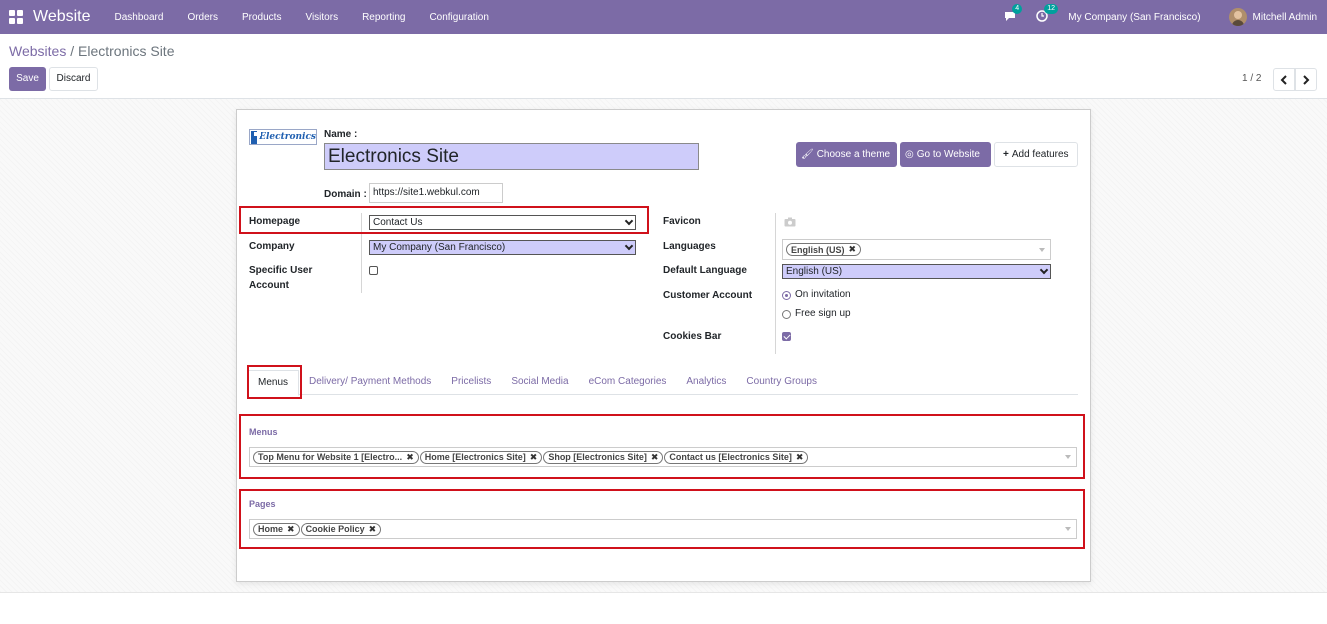 The height and width of the screenshot is (624, 1327). What do you see at coordinates (662, 446) in the screenshot?
I see `menus-section-highlight-box` at bounding box center [662, 446].